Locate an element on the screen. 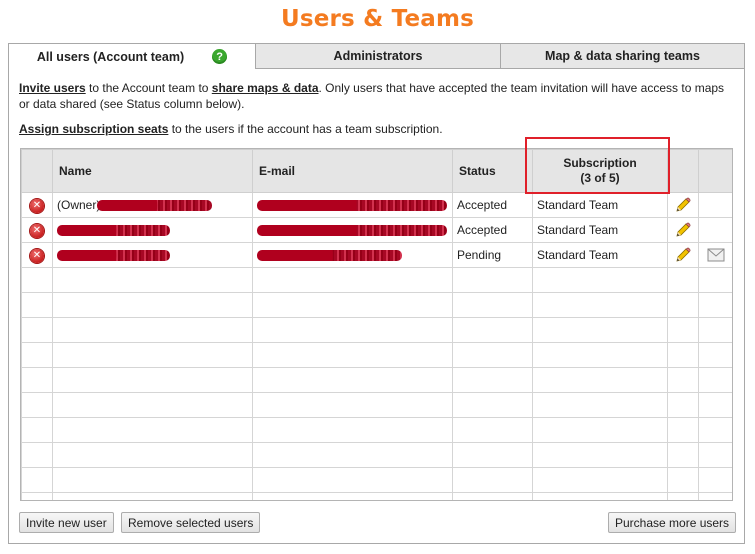 This screenshot has height=554, width=755. status-column-header: Status is located at coordinates (492, 171).